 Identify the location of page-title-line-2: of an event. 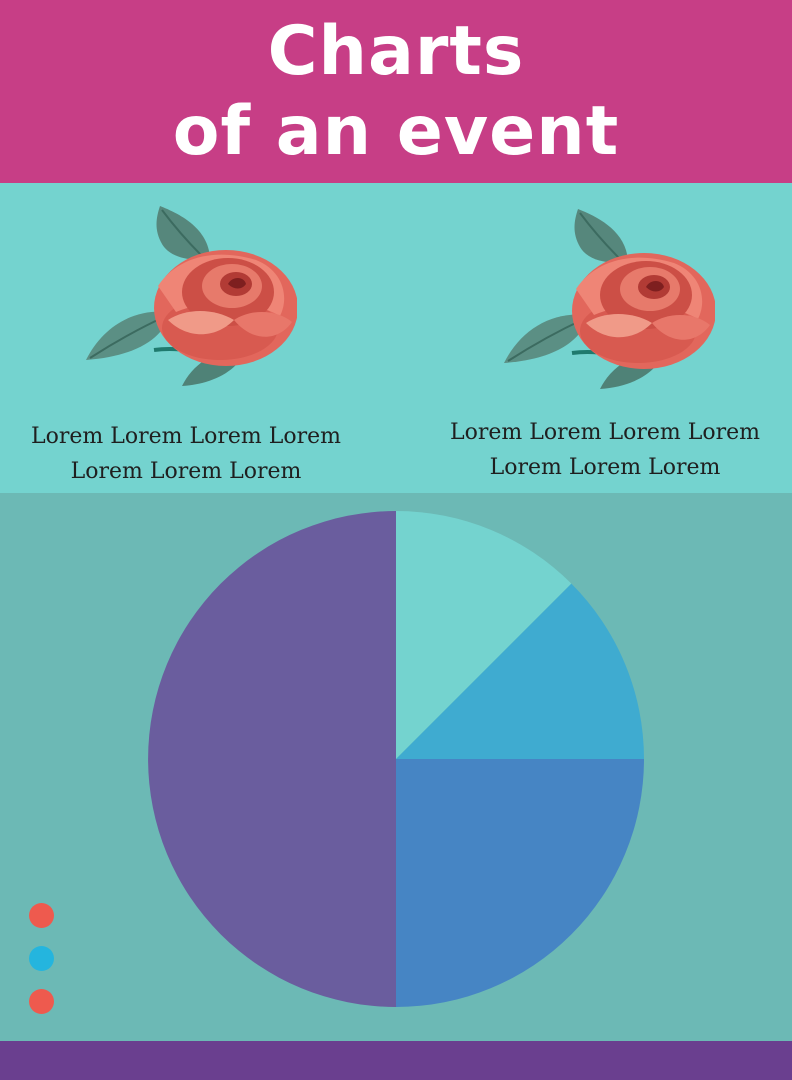
(396, 131).